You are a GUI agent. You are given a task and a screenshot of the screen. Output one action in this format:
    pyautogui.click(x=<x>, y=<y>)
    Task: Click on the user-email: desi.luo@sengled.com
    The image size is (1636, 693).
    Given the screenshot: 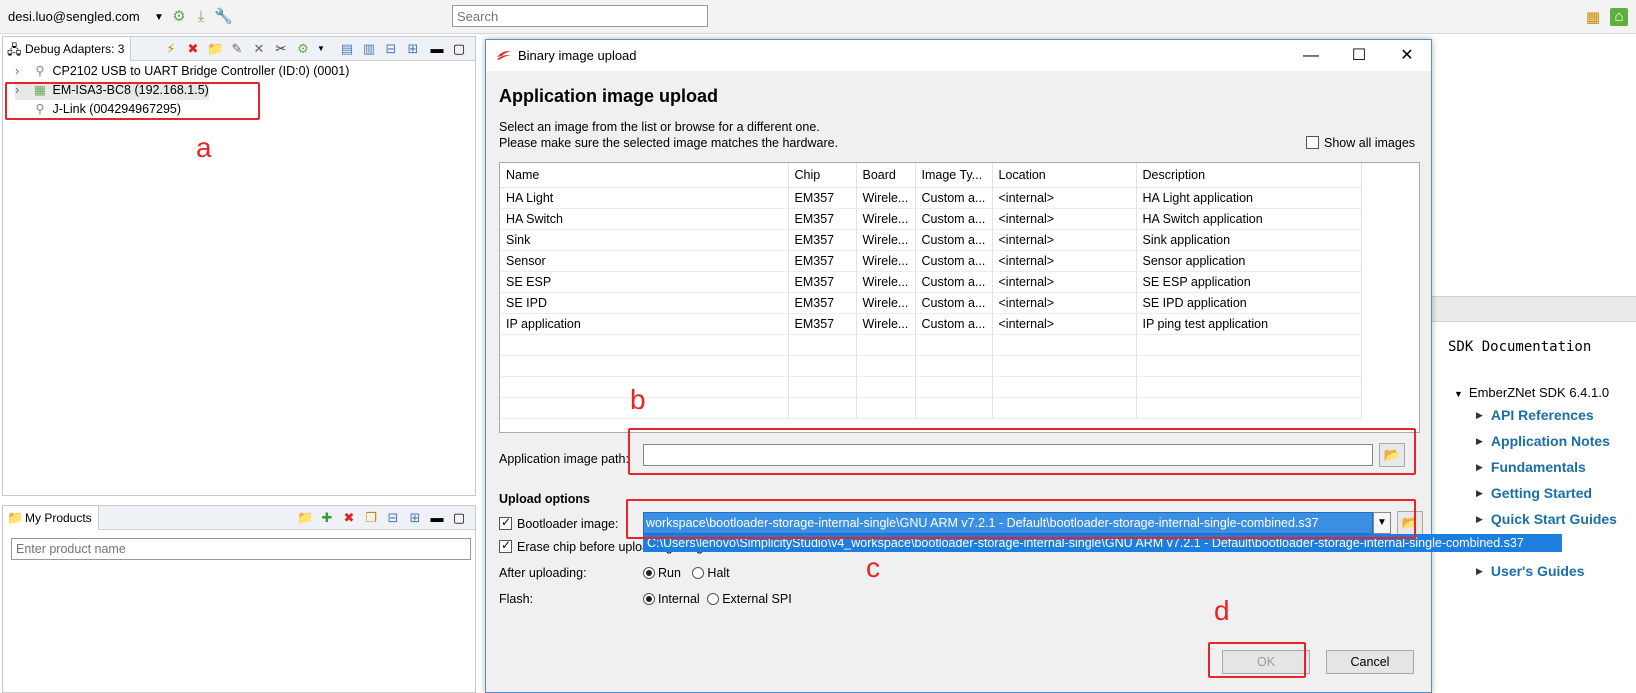 What is the action you would take?
    pyautogui.click(x=74, y=16)
    